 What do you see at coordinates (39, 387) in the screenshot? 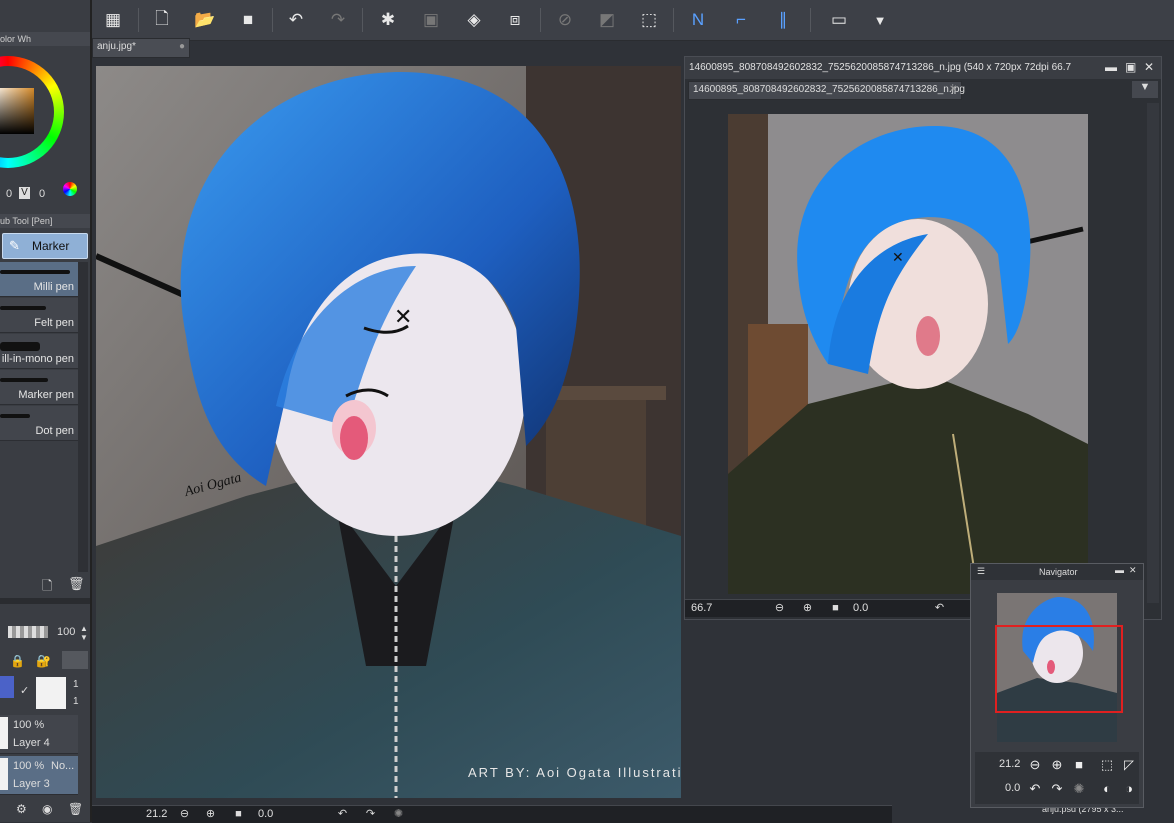
I see `brush-item: Marker pen` at bounding box center [39, 387].